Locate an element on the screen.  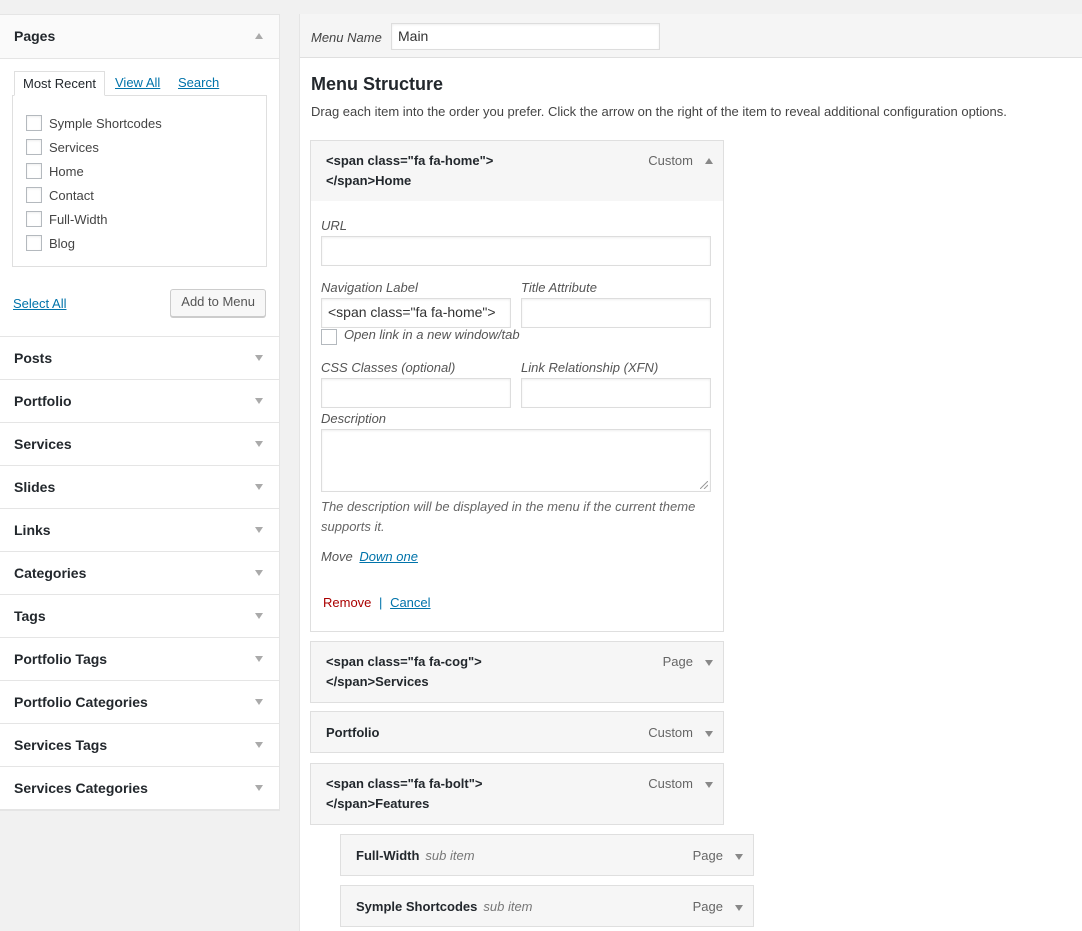
resize-handle-icon is located at coordinates (704, 485).